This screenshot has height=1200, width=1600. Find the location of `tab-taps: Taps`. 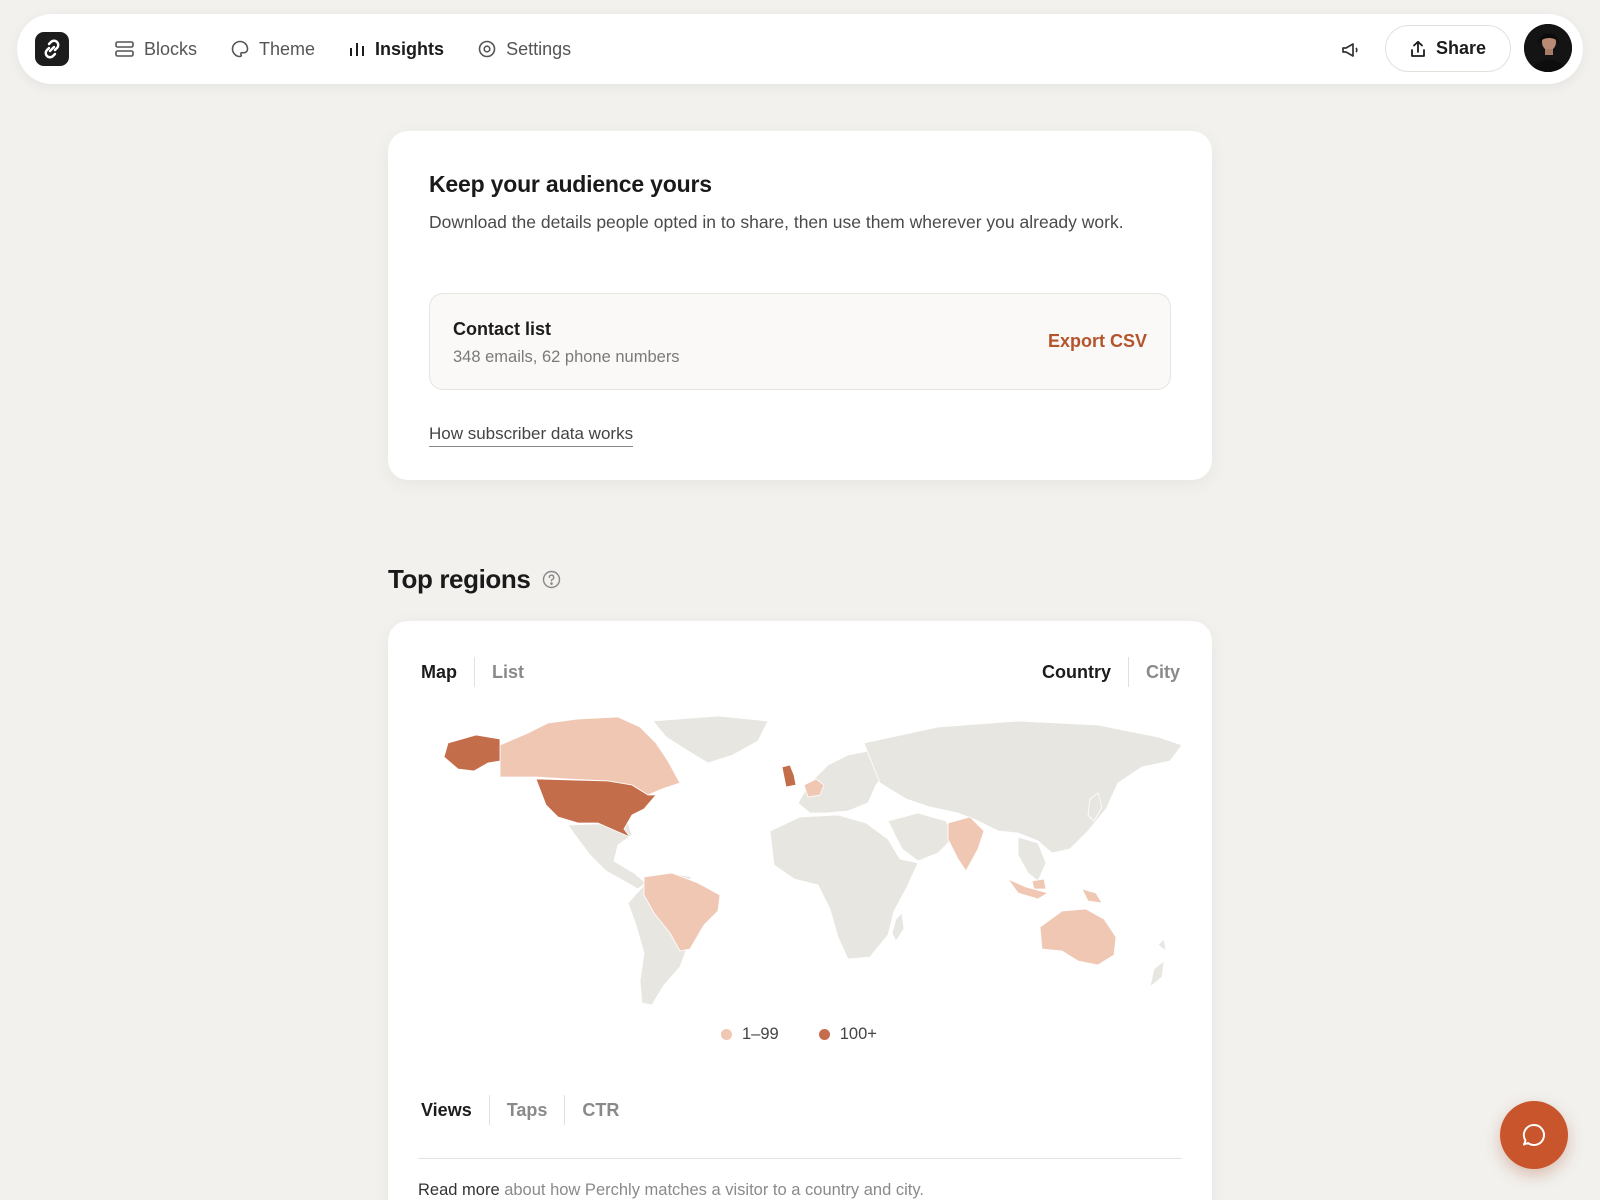

tab-taps: Taps is located at coordinates (527, 1110).